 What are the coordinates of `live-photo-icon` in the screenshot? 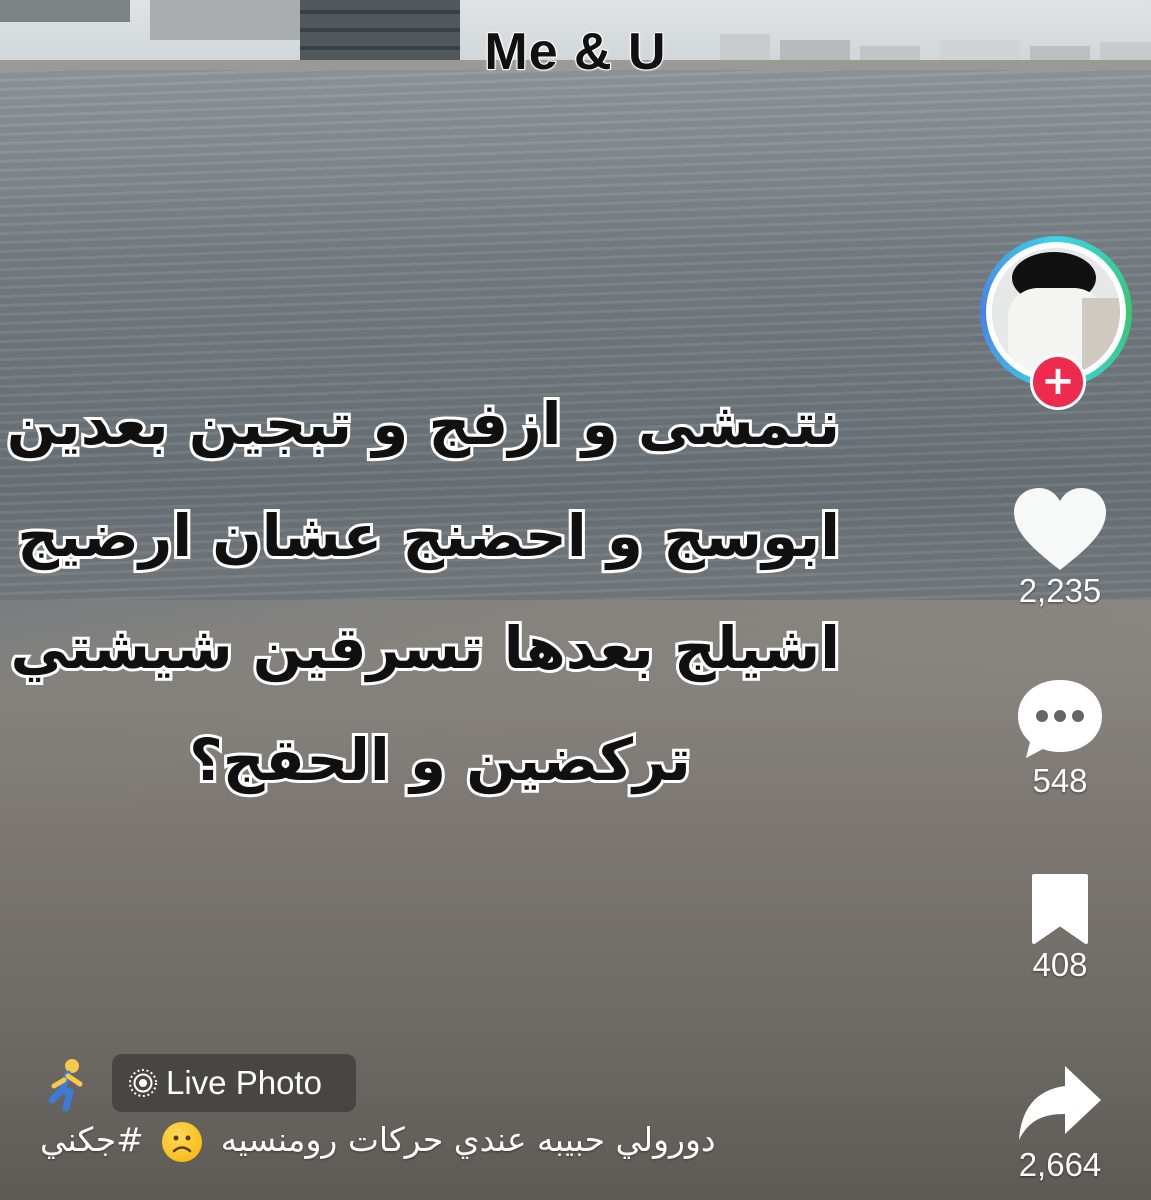 It's located at (143, 1083).